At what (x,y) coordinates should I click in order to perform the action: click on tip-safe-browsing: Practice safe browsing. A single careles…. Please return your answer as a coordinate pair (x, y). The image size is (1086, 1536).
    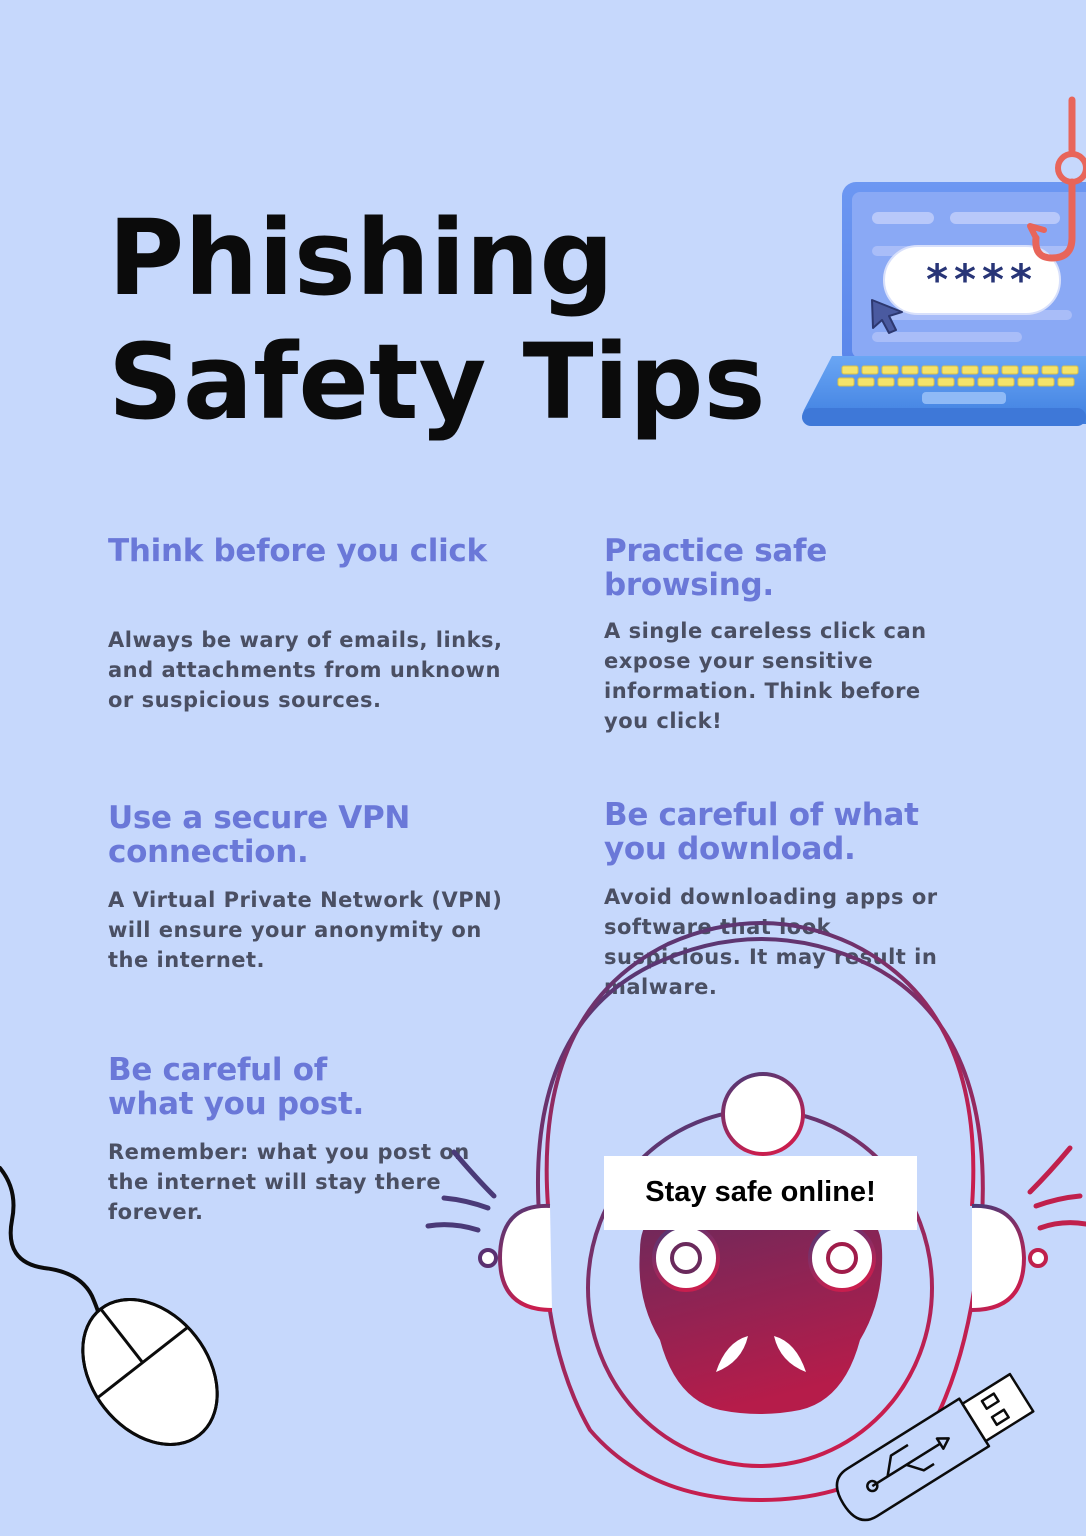
    Looking at the image, I should click on (824, 635).